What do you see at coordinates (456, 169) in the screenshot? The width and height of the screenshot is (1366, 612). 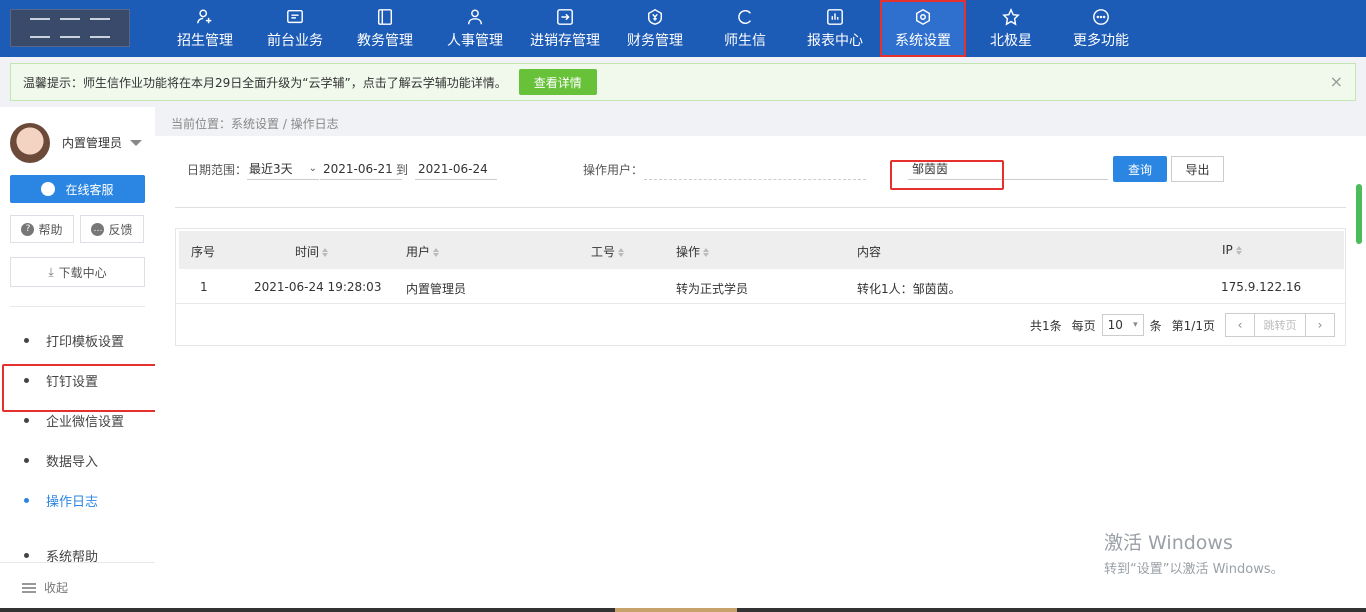 I see `end-date-input: 2021-06-24` at bounding box center [456, 169].